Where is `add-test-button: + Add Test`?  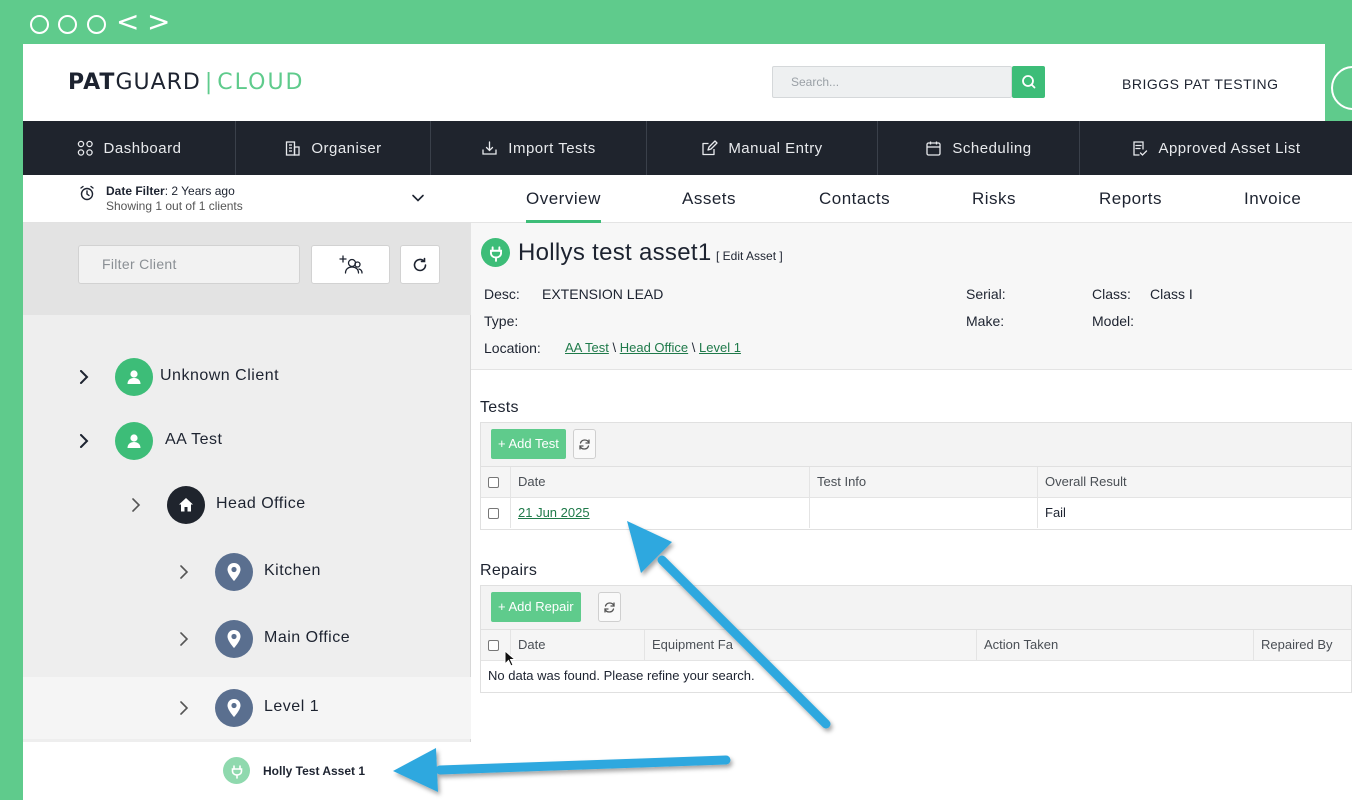 add-test-button: + Add Test is located at coordinates (528, 444).